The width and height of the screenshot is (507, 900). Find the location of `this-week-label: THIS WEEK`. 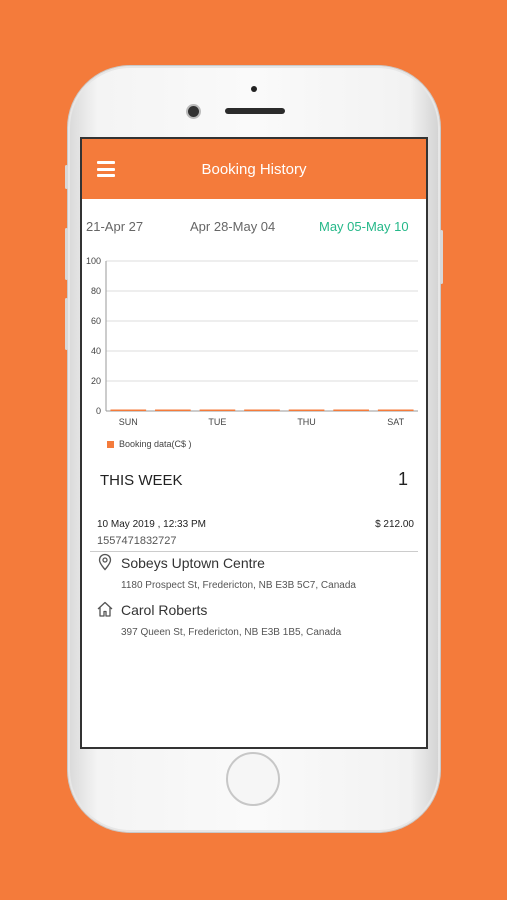

this-week-label: THIS WEEK is located at coordinates (141, 480).